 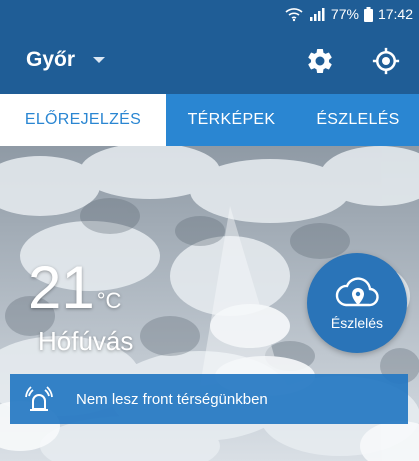 I want to click on temperature-unit: °C, so click(x=109, y=300).